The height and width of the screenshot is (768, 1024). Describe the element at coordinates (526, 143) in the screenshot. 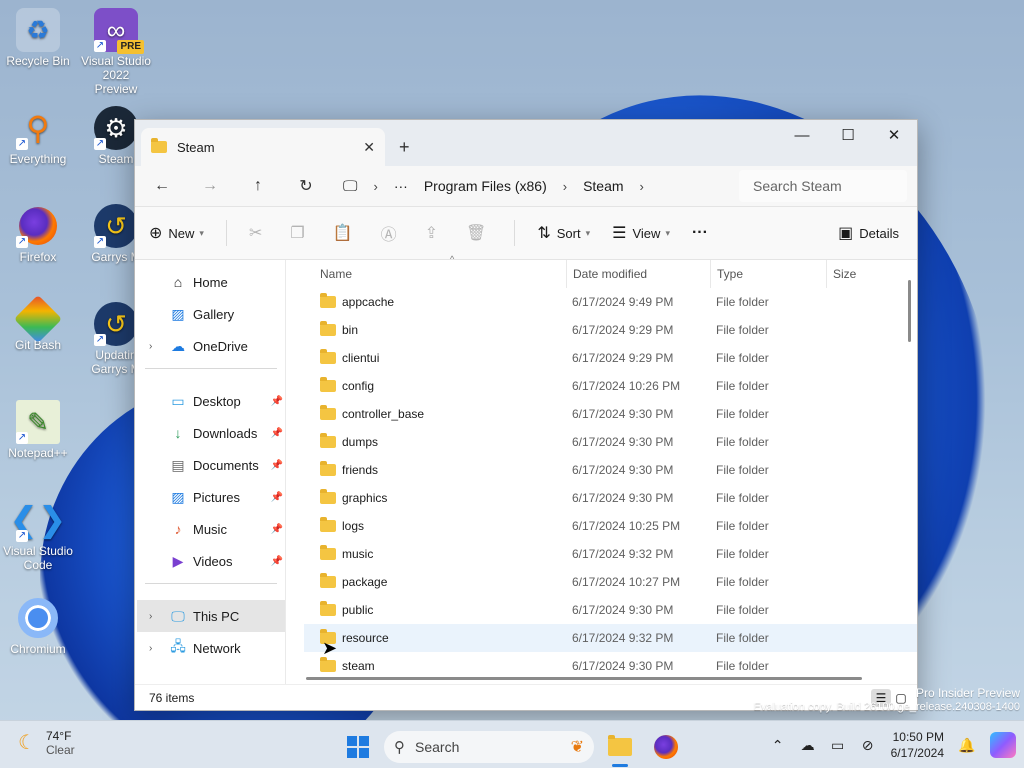

I see `title-bar: Steam ✕ + — ☐ ✕` at that location.